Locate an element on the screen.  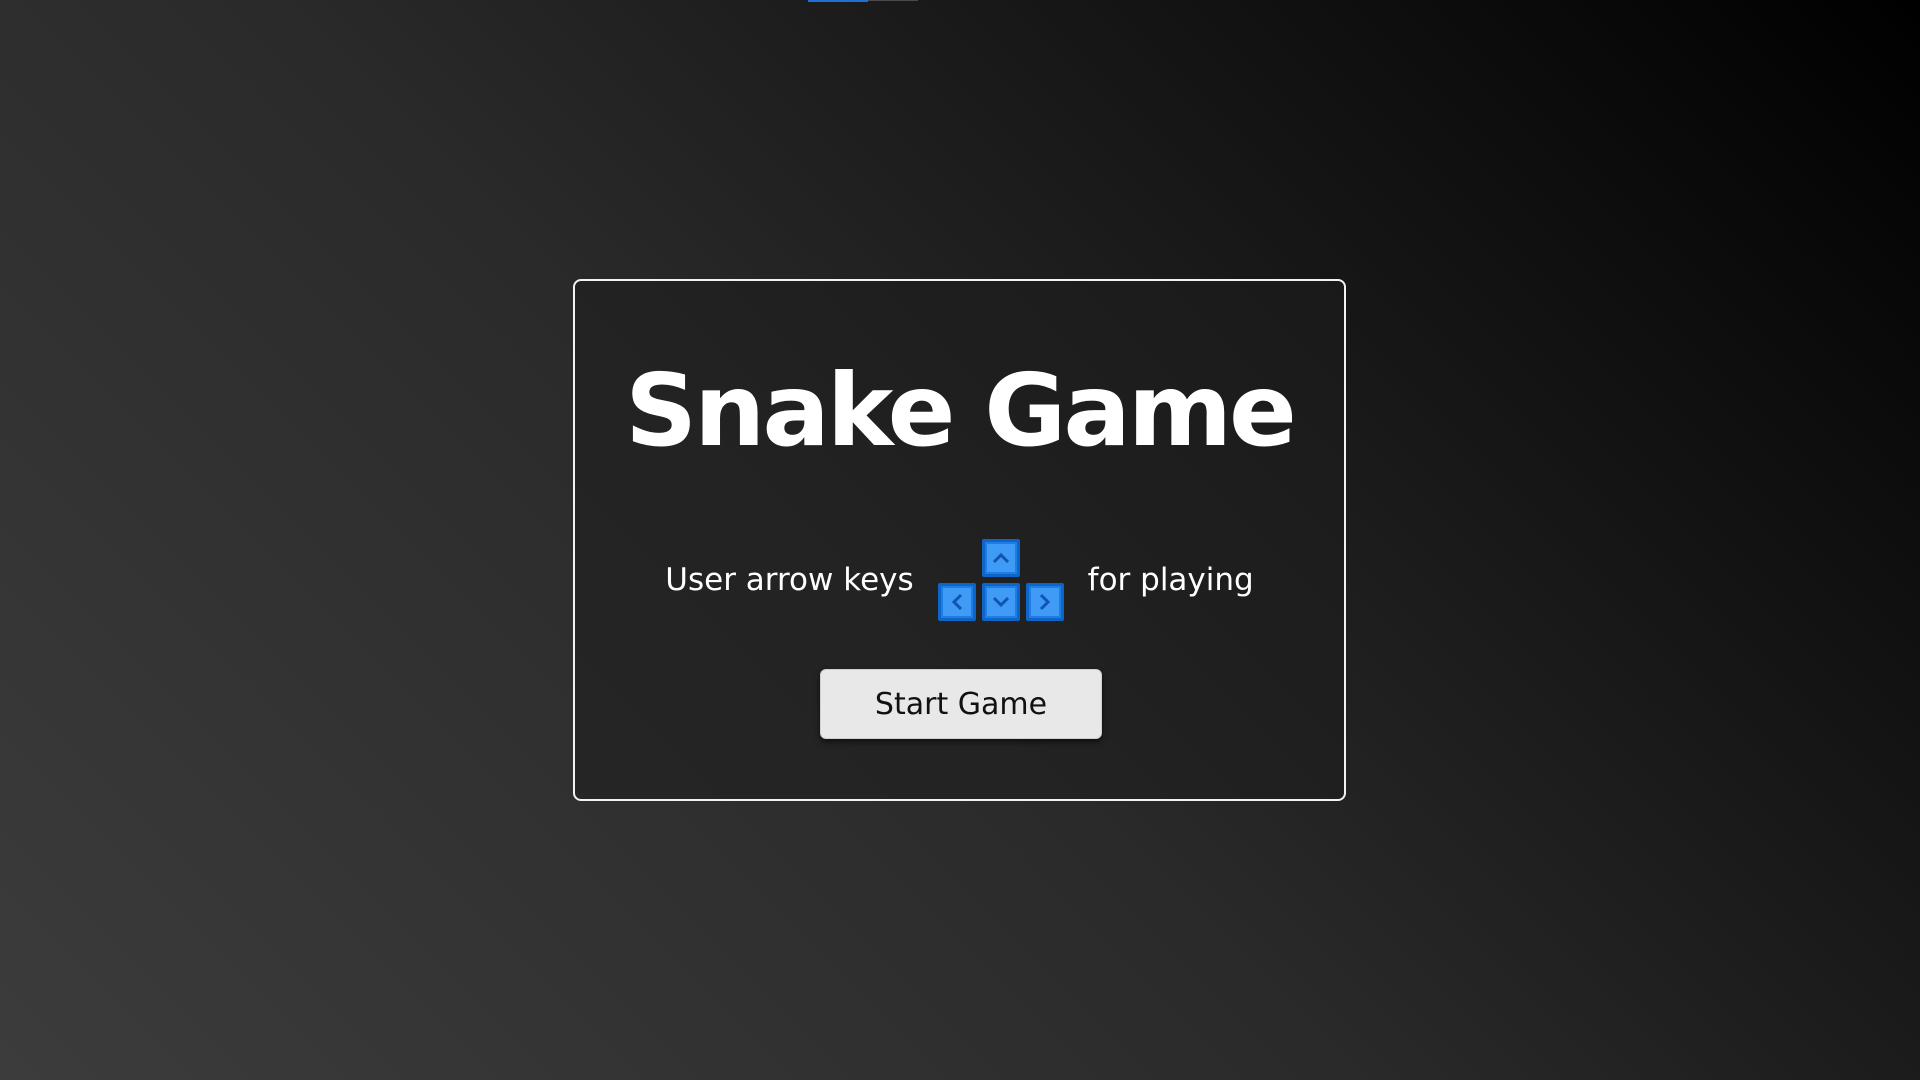
instructions-row: User arrow keys for playing is located at coordinates (959, 580).